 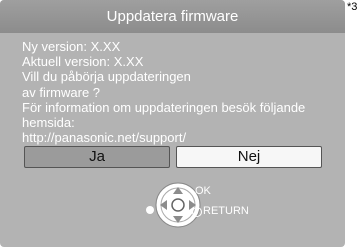 I want to click on indicator-dot, so click(x=150, y=210).